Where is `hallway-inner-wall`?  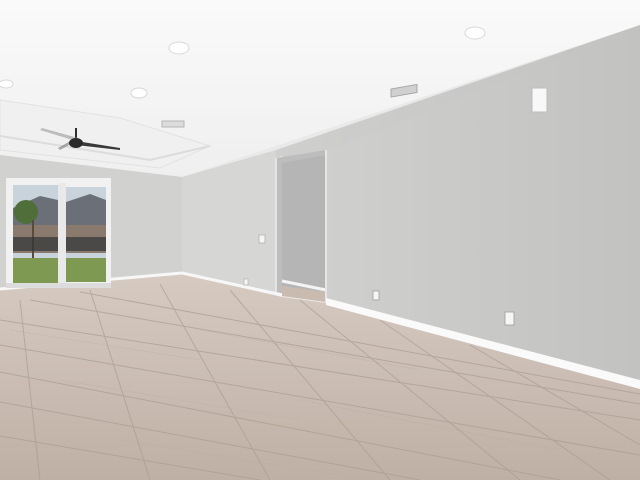 hallway-inner-wall is located at coordinates (304, 223).